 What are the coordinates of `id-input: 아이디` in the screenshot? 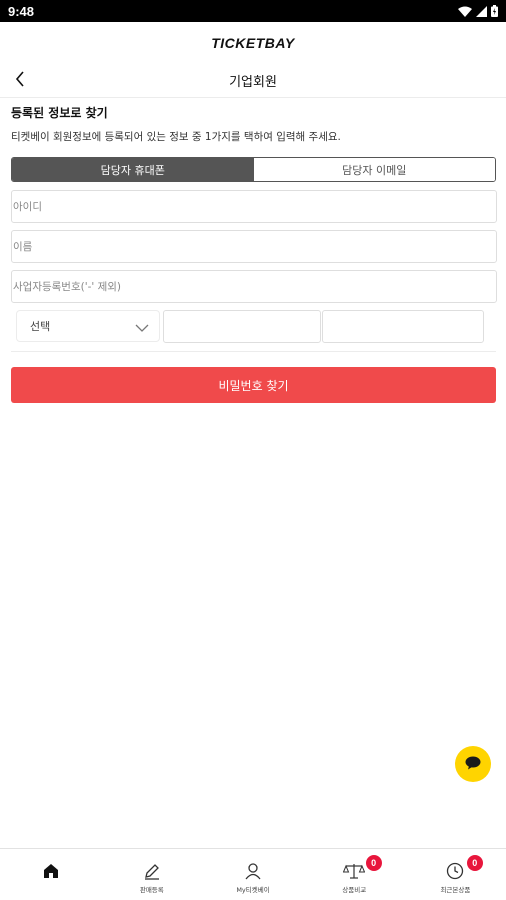 It's located at (254, 206).